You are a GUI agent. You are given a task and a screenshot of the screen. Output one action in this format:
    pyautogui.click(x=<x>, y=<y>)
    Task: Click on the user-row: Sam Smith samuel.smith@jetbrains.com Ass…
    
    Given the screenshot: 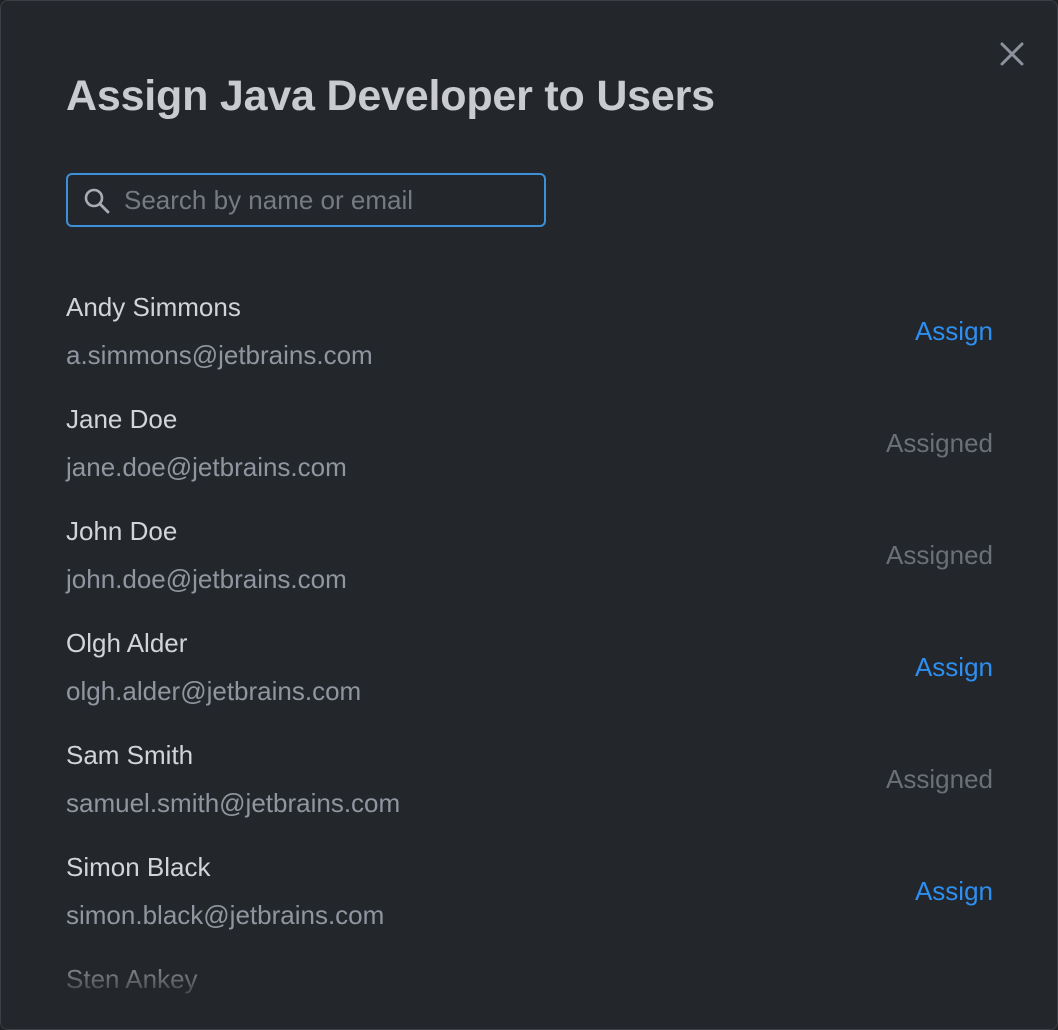 What is the action you would take?
    pyautogui.click(x=529, y=787)
    